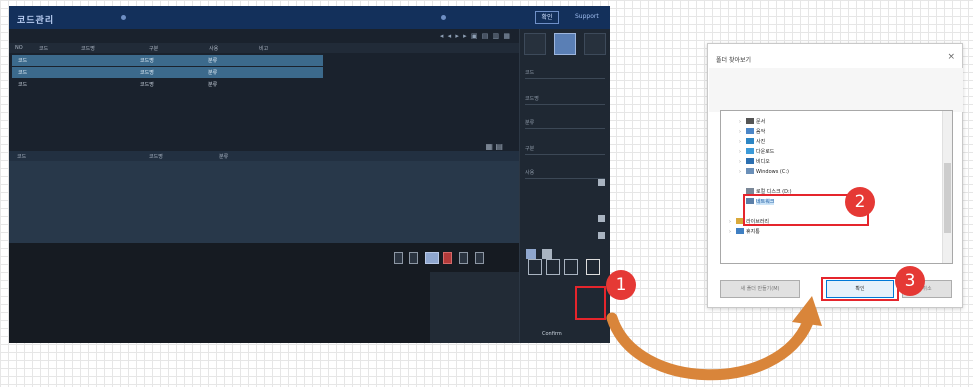 The height and width of the screenshot is (387, 973). I want to click on step-3-callout: 3, so click(910, 281).